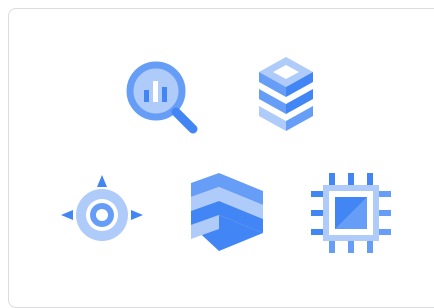  Describe the element at coordinates (164, 98) in the screenshot. I see `bigquery-icon` at that location.